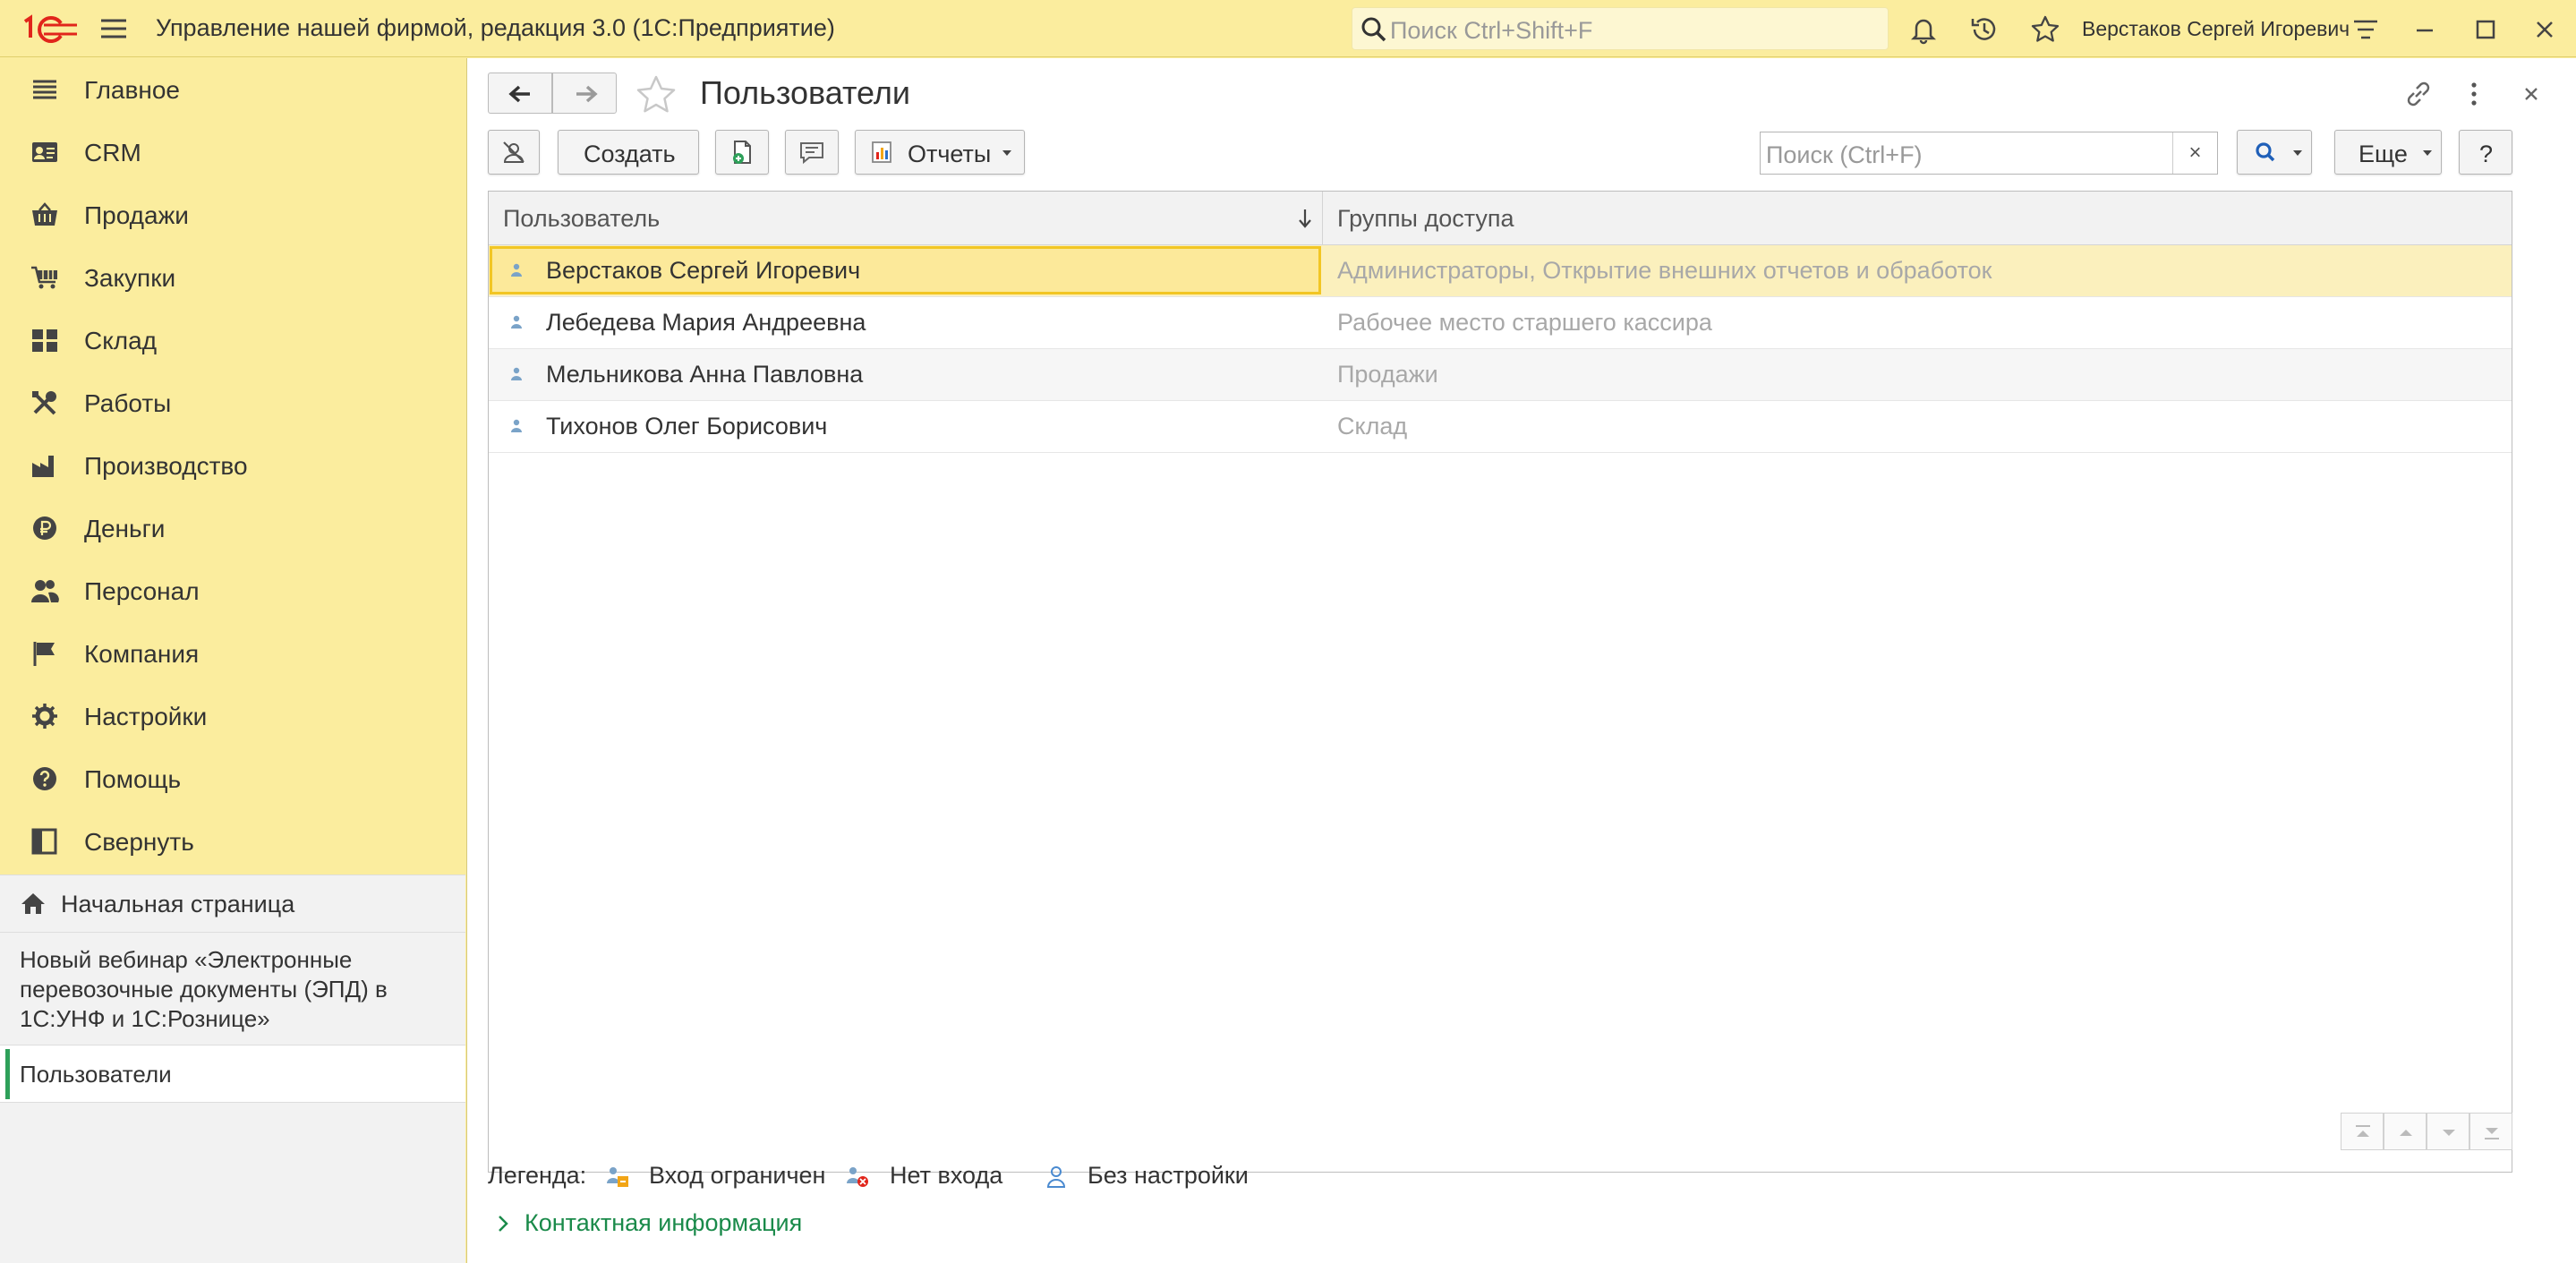  Describe the element at coordinates (130, 278) in the screenshot. I see `sidebar-item-label: Закупки` at that location.